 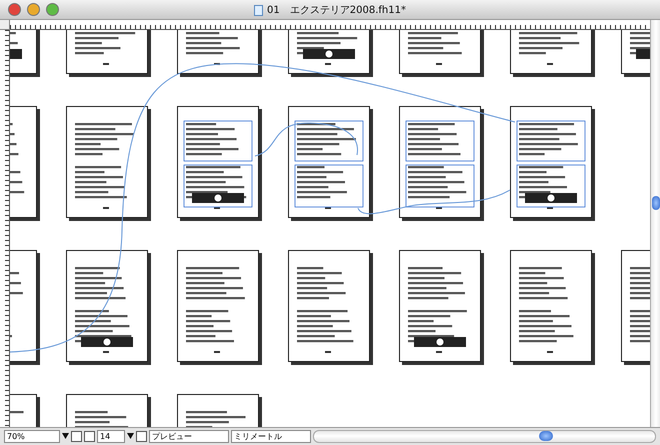 What do you see at coordinates (259, 10) in the screenshot?
I see `document-icon` at bounding box center [259, 10].